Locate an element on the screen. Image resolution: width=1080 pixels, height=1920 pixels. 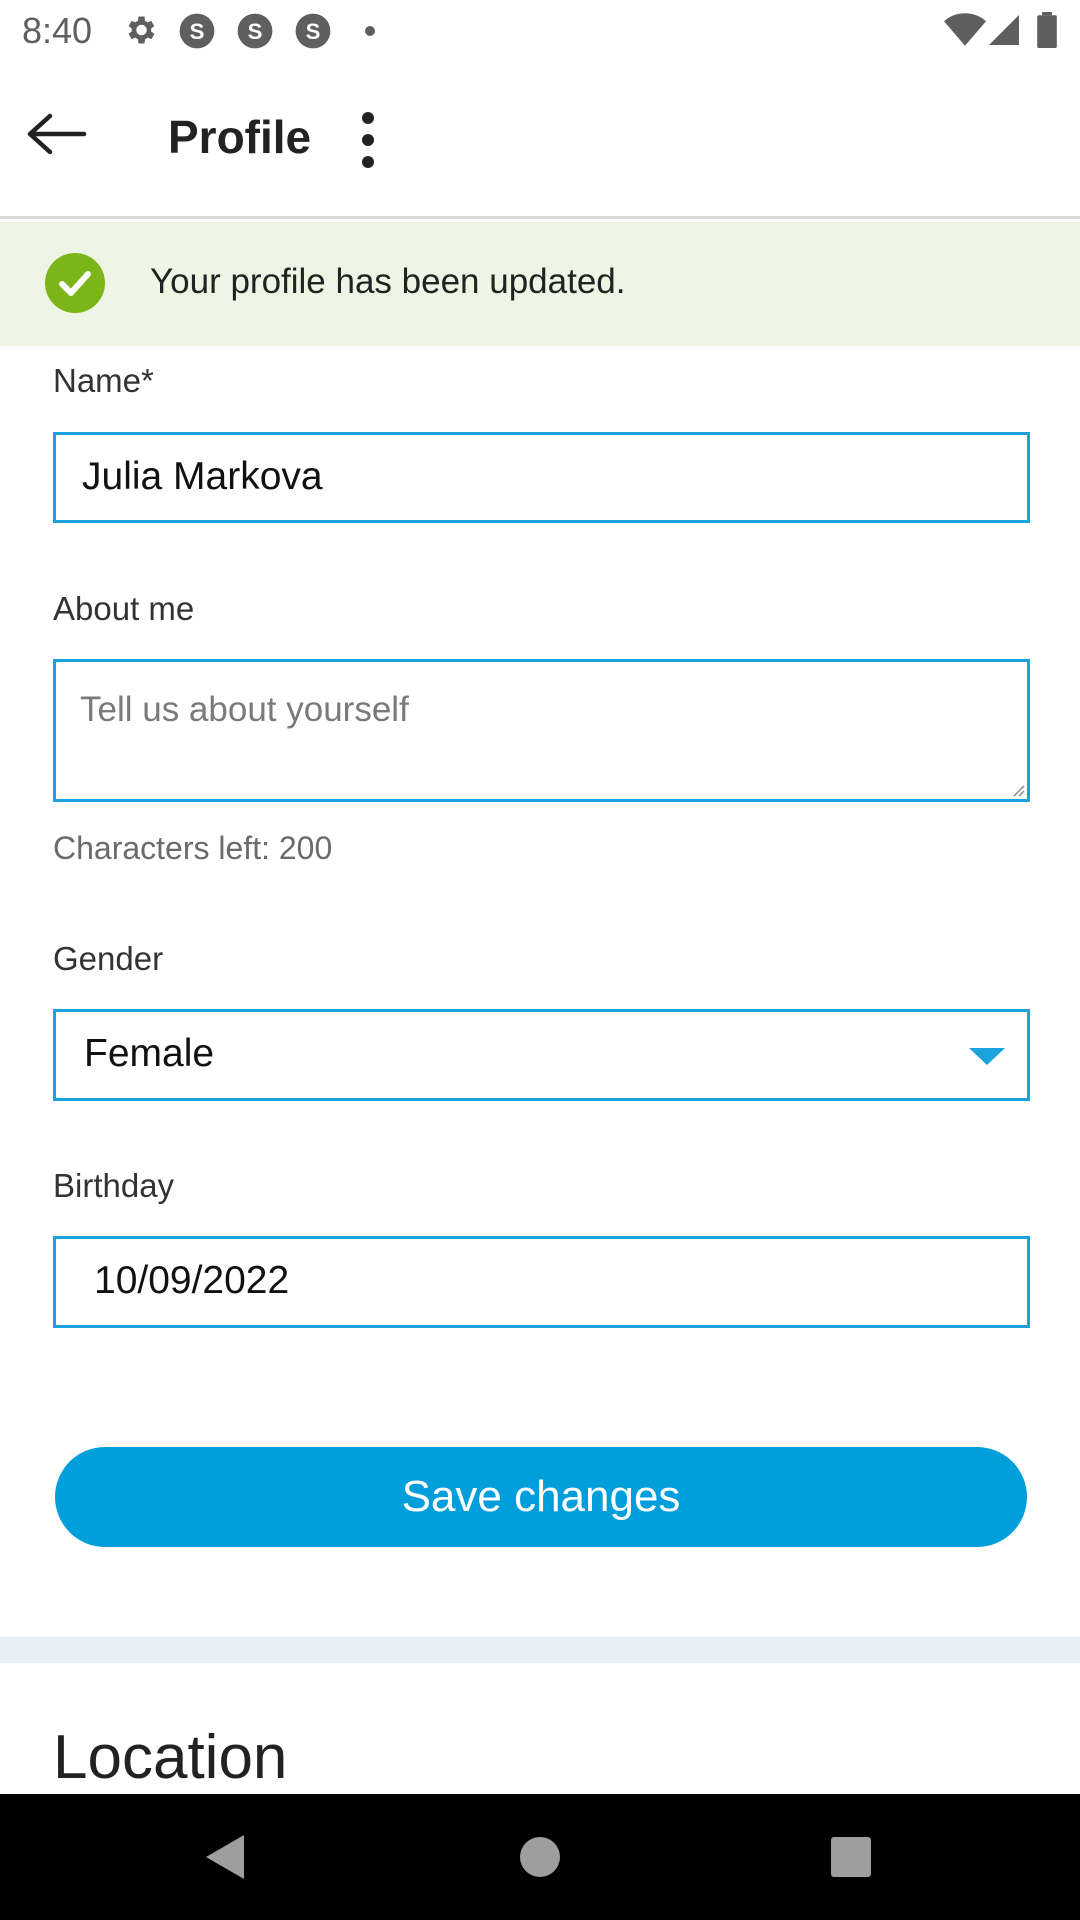
arrow-left-icon is located at coordinates (57, 134).